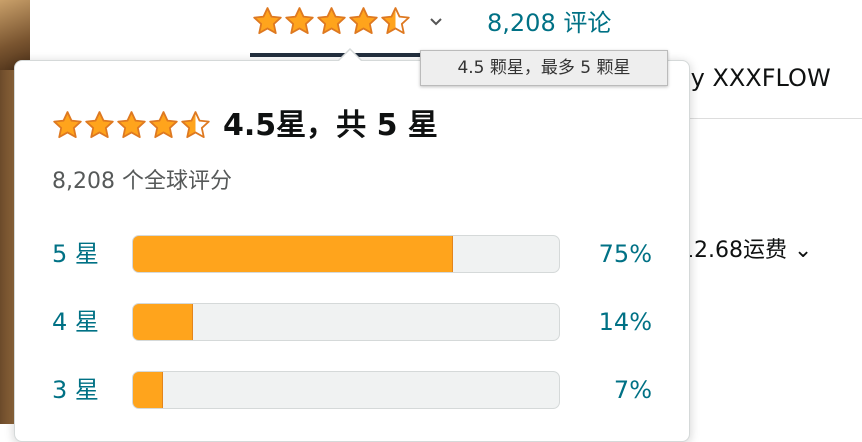 Image resolution: width=862 pixels, height=442 pixels. I want to click on histogram-label: 3 星, so click(75, 390).